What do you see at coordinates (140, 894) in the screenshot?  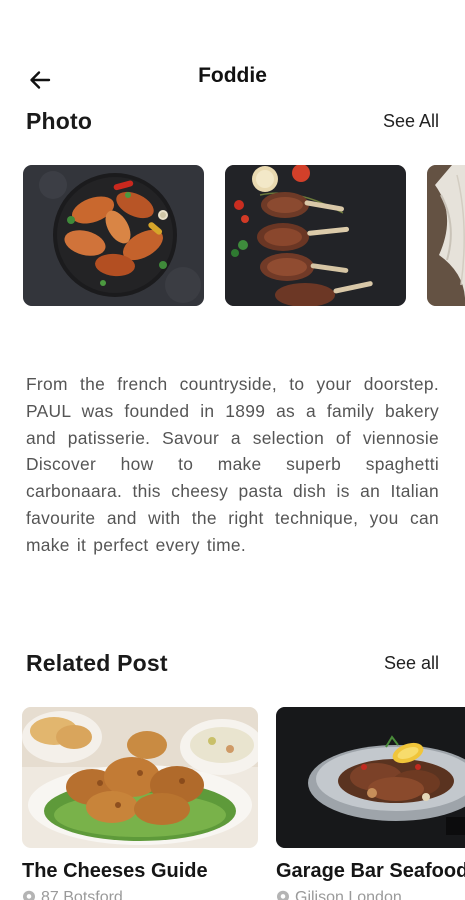 I see `post-location: 87 Botsford` at bounding box center [140, 894].